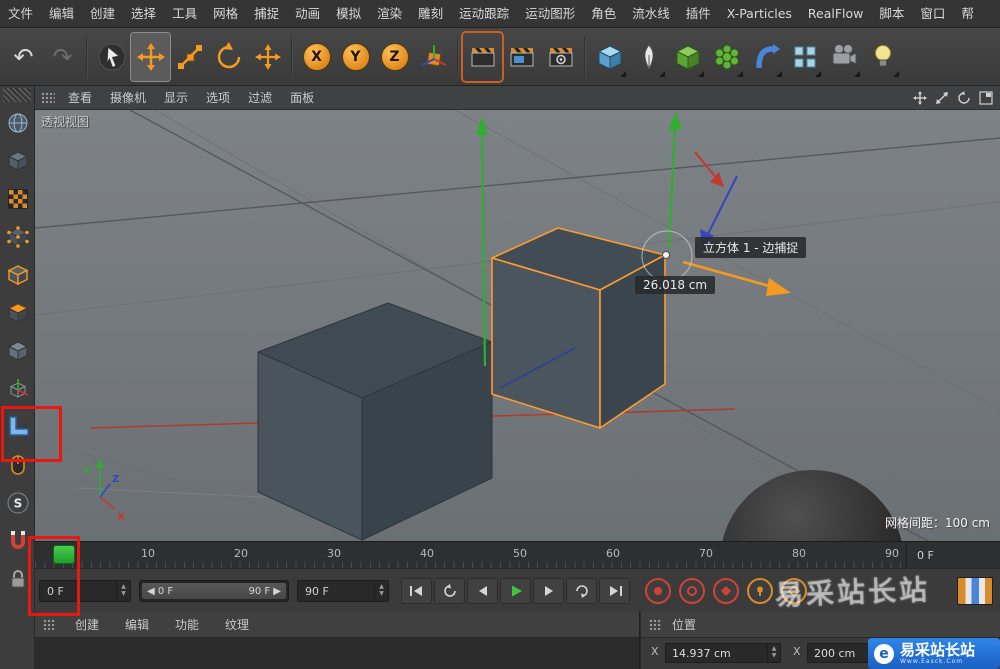 Image resolution: width=1000 pixels, height=669 pixels. Describe the element at coordinates (651, 13) in the screenshot. I see `menubar-item: 流水线` at that location.